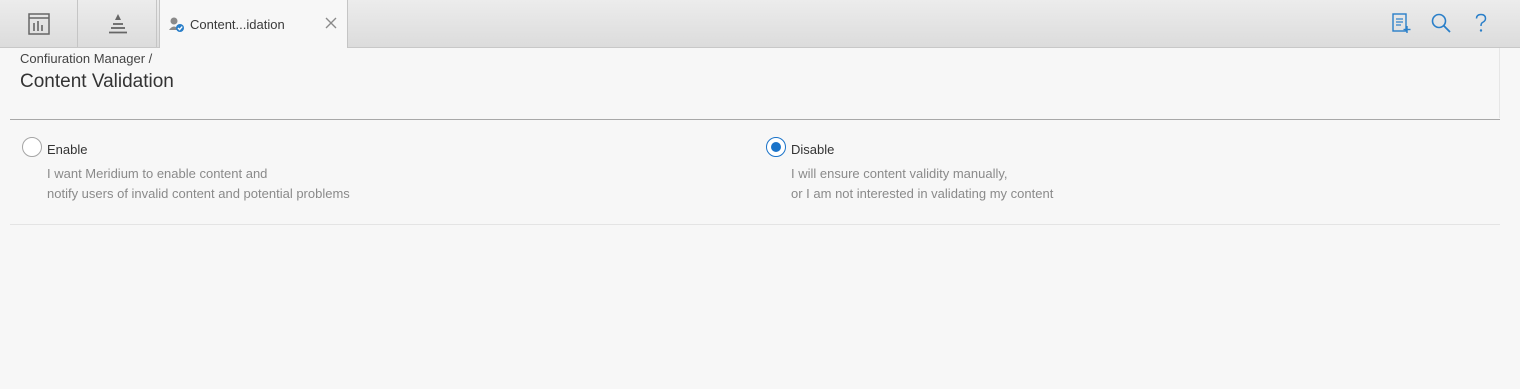 This screenshot has height=389, width=1520. Describe the element at coordinates (1499, 83) in the screenshot. I see `header-divider` at that location.